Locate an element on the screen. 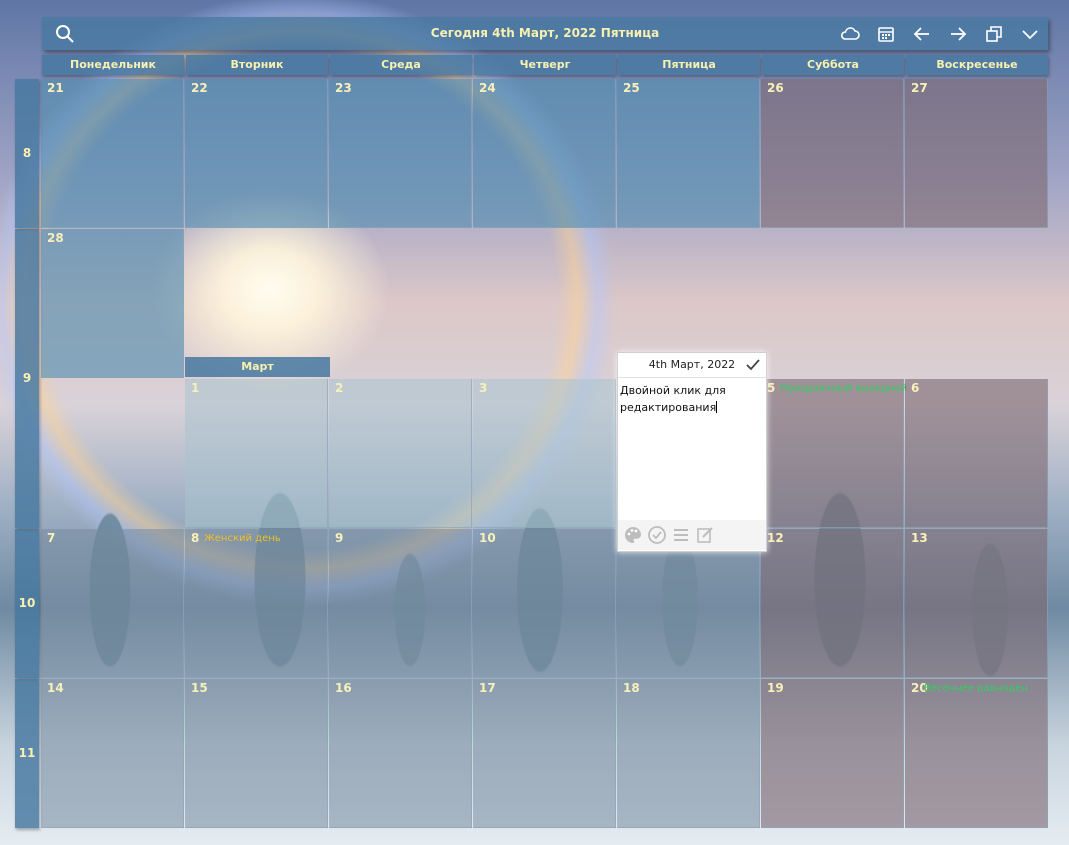  day-cell: 15 is located at coordinates (256, 753).